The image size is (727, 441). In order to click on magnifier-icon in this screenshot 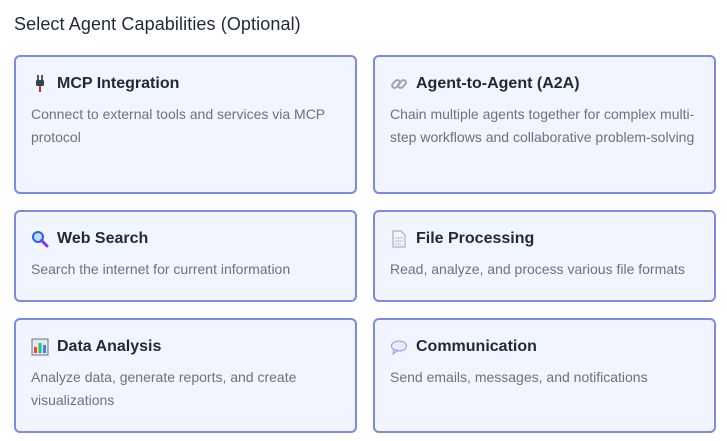, I will do `click(40, 239)`.